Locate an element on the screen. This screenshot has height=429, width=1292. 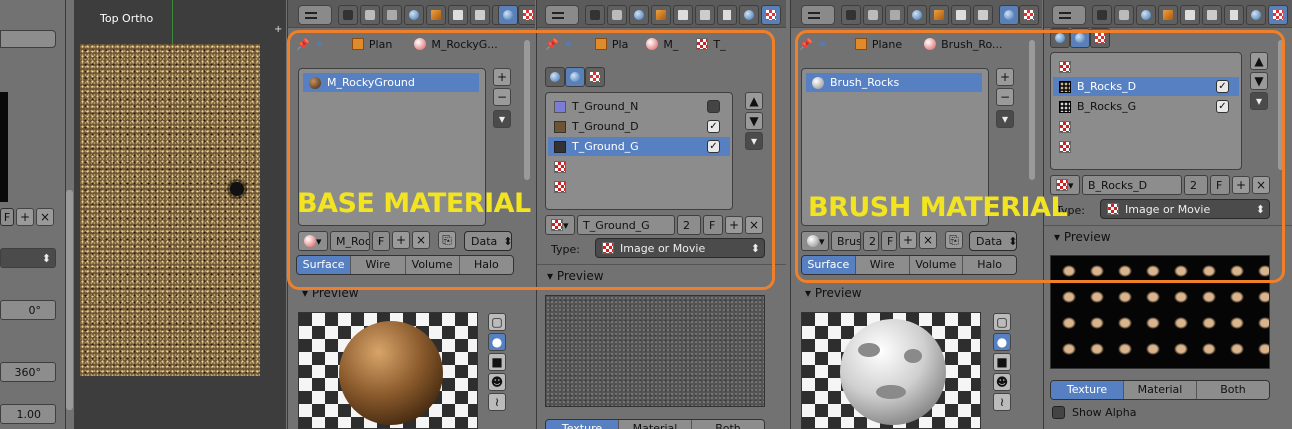
p2-world-icon is located at coordinates (639, 15).